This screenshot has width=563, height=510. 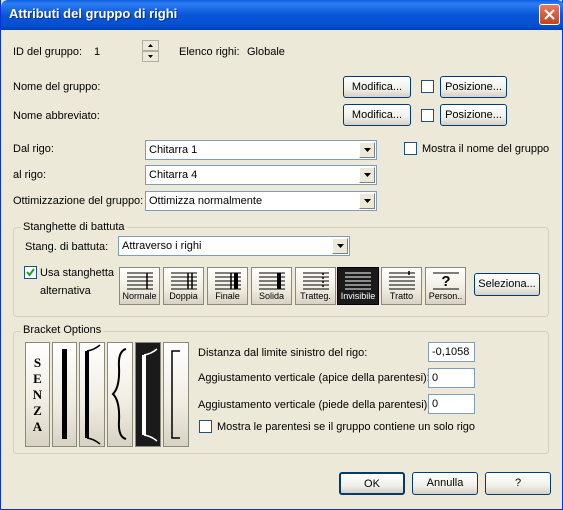 What do you see at coordinates (206, 201) in the screenshot?
I see `optimization-value: Ottimizza normalmente` at bounding box center [206, 201].